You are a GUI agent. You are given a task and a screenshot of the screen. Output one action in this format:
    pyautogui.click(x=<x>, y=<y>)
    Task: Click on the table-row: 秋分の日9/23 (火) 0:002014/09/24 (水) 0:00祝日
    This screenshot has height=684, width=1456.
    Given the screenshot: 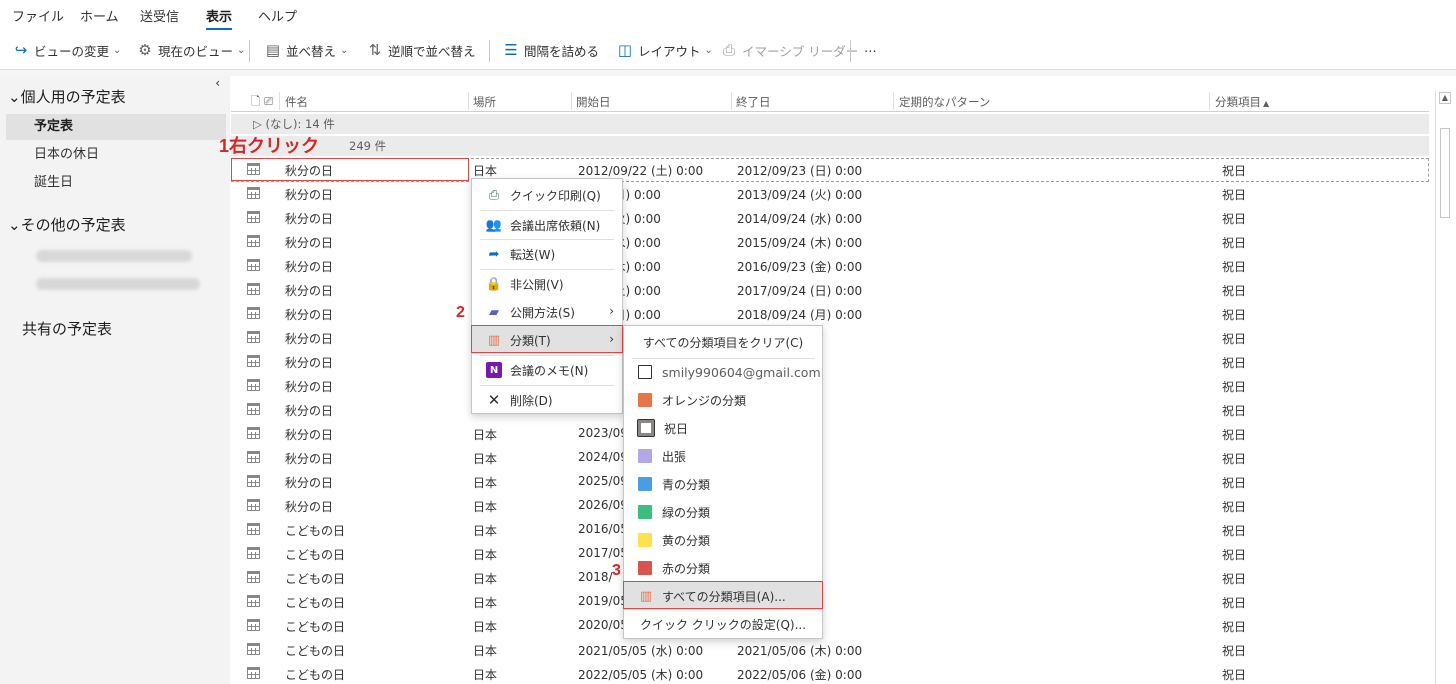 What is the action you would take?
    pyautogui.click(x=830, y=218)
    